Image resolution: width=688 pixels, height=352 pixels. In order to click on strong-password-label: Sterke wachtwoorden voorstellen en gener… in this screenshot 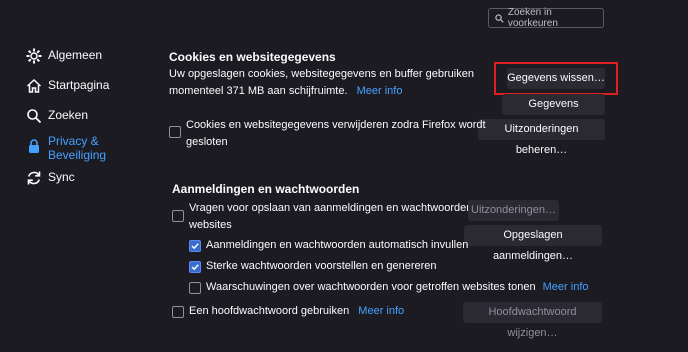, I will do `click(321, 266)`.